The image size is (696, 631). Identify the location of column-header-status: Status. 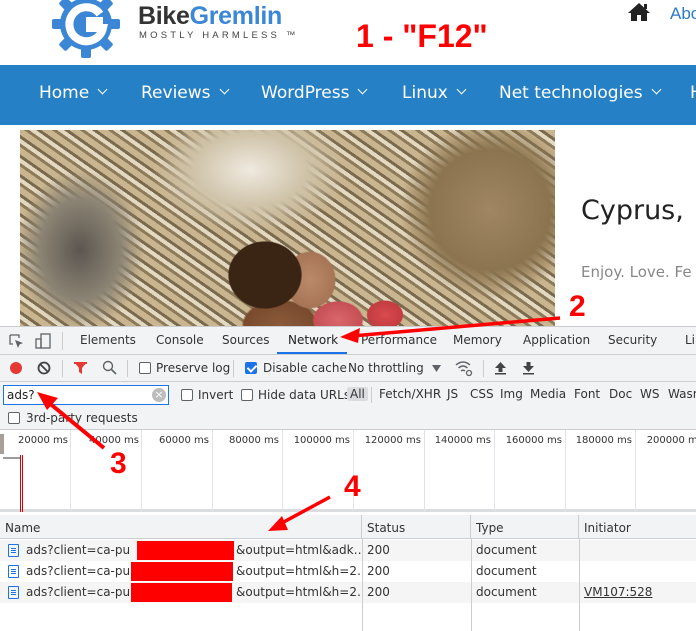
(416, 527).